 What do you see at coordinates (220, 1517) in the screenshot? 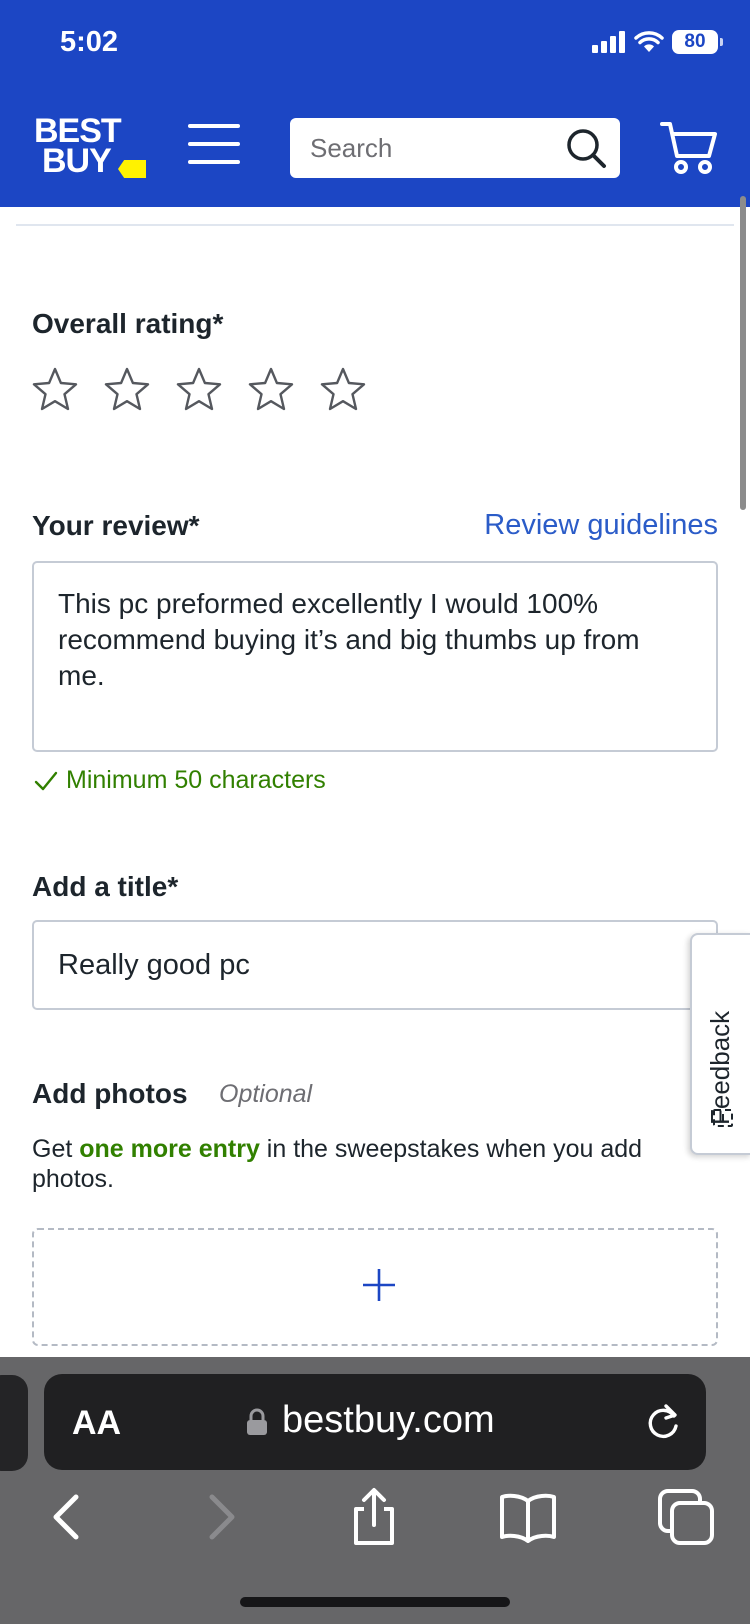
I see `forward-icon` at bounding box center [220, 1517].